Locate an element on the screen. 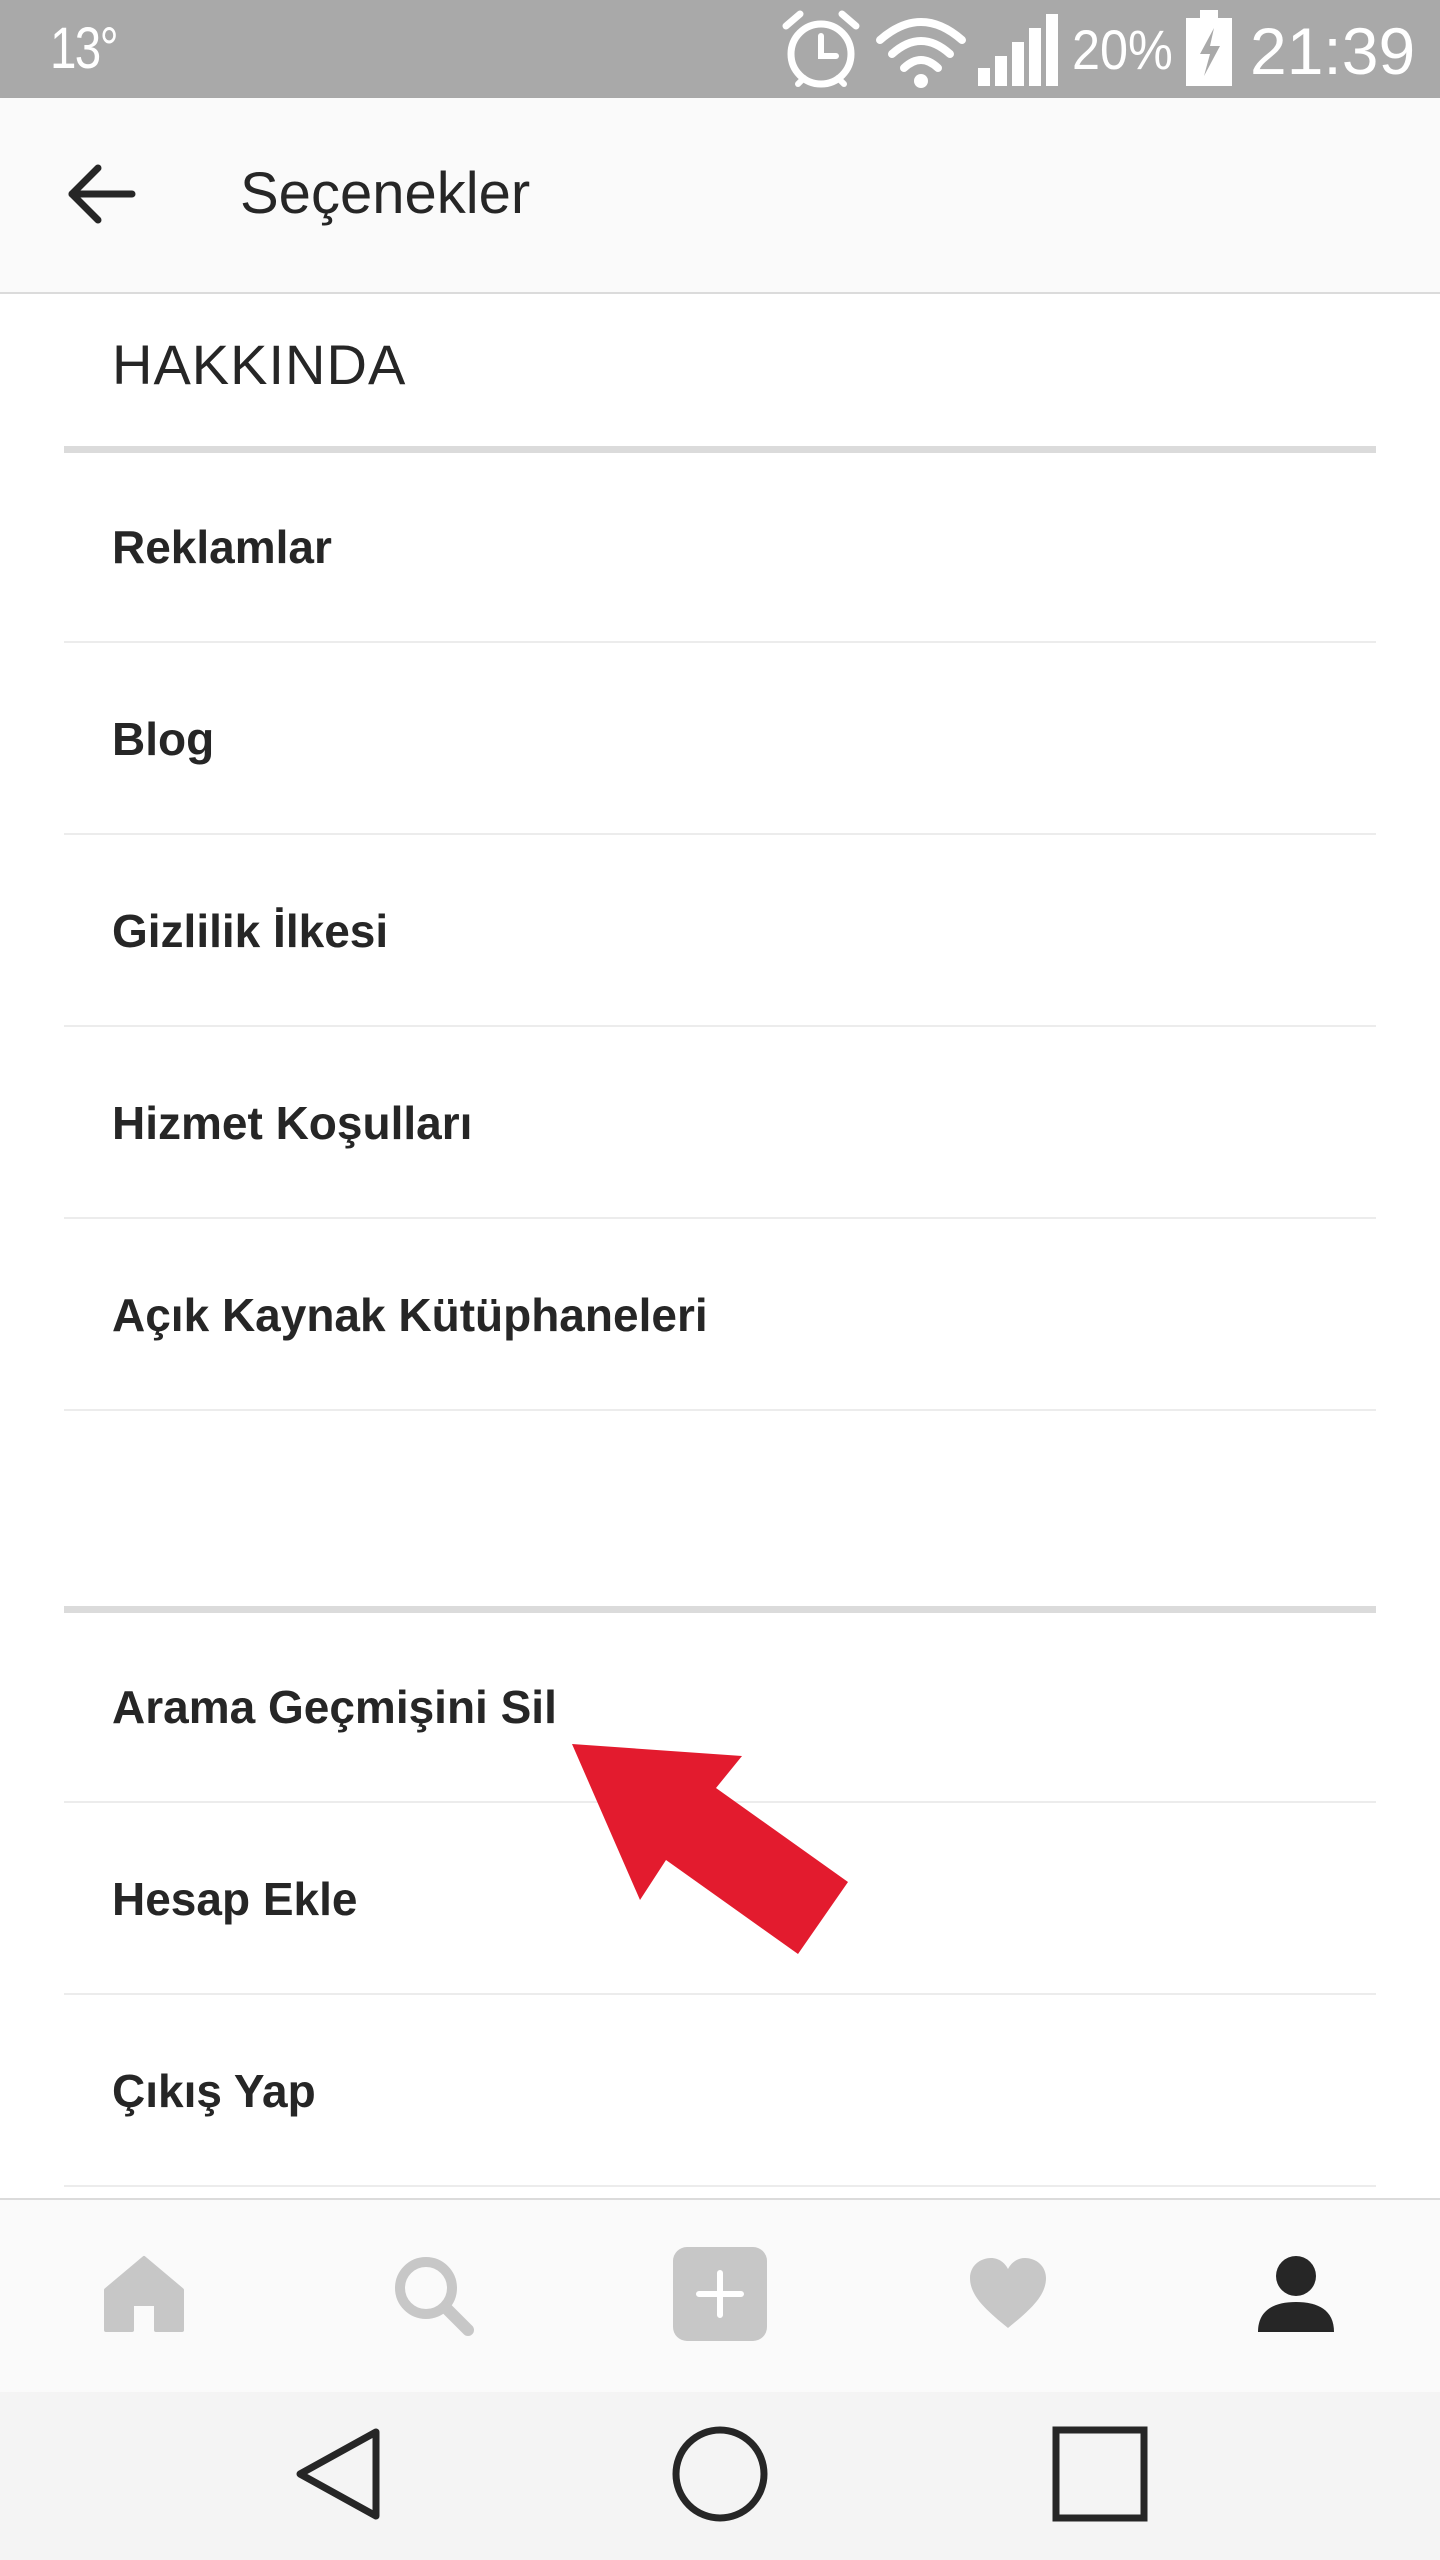 Image resolution: width=1440 pixels, height=2560 pixels. tab-home is located at coordinates (144, 2296).